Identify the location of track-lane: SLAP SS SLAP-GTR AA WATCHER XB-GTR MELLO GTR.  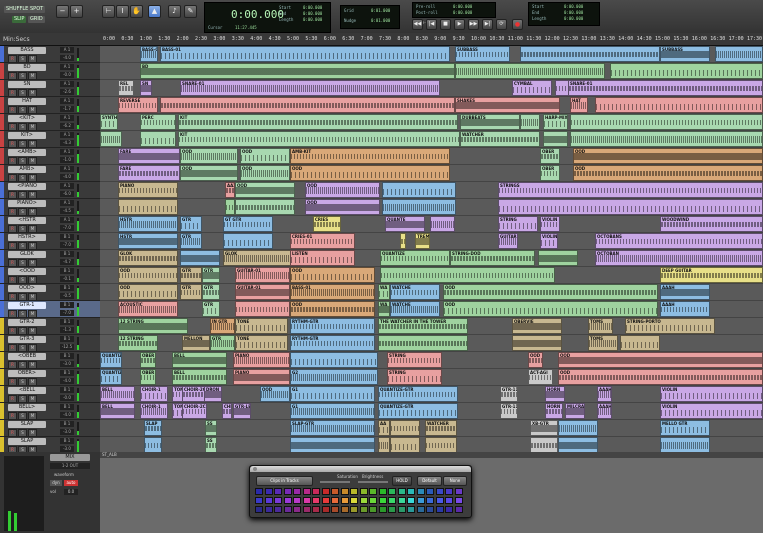
(431, 428).